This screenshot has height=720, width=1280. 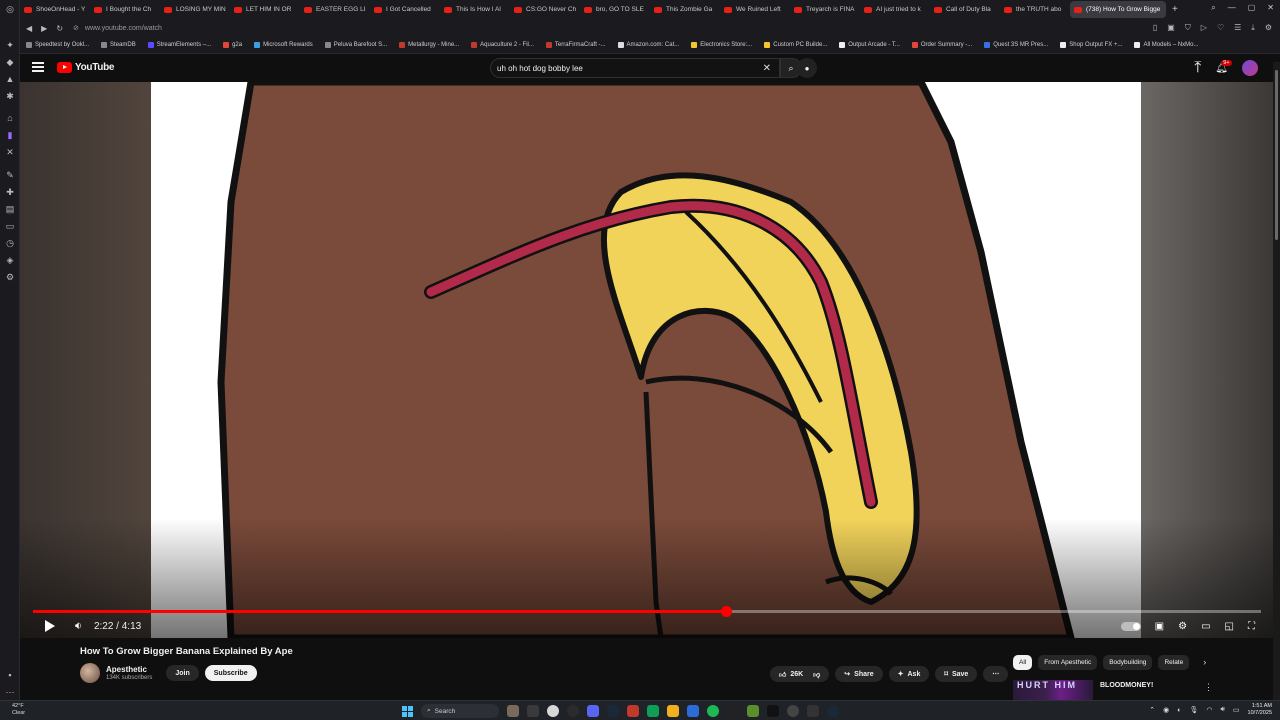 I want to click on volume-icon: 🔉︎, so click(x=78, y=626).